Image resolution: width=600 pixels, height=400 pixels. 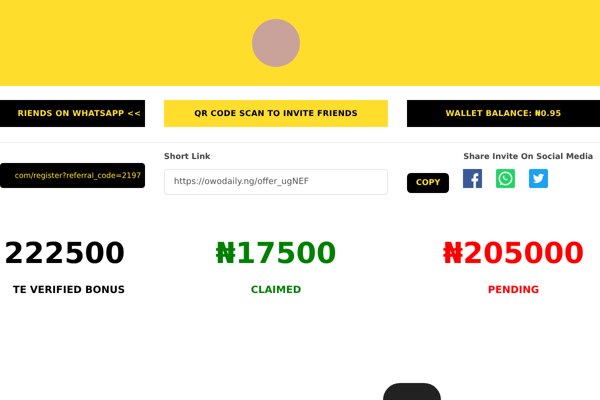 What do you see at coordinates (63, 253) in the screenshot?
I see `amount-value: 222500` at bounding box center [63, 253].